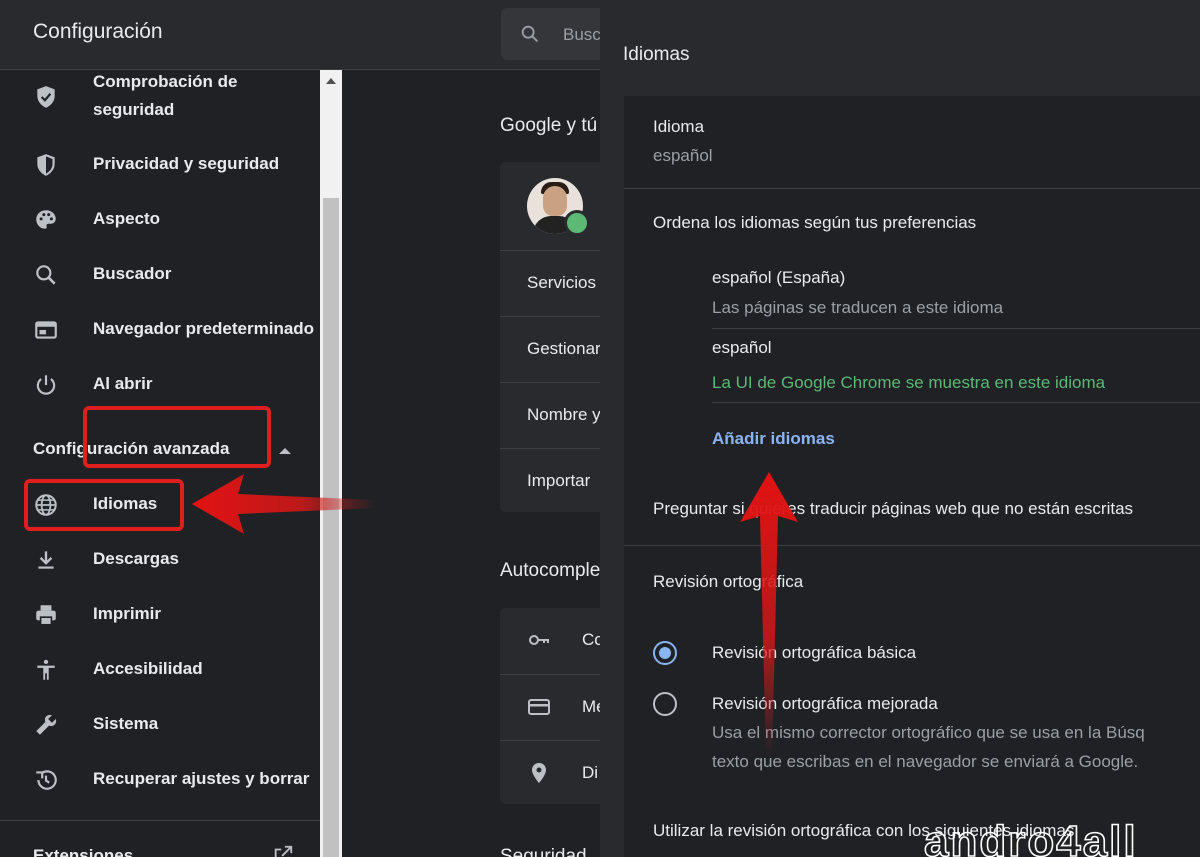 This screenshot has height=857, width=1200. I want to click on search-placeholder: Busc, so click(582, 34).